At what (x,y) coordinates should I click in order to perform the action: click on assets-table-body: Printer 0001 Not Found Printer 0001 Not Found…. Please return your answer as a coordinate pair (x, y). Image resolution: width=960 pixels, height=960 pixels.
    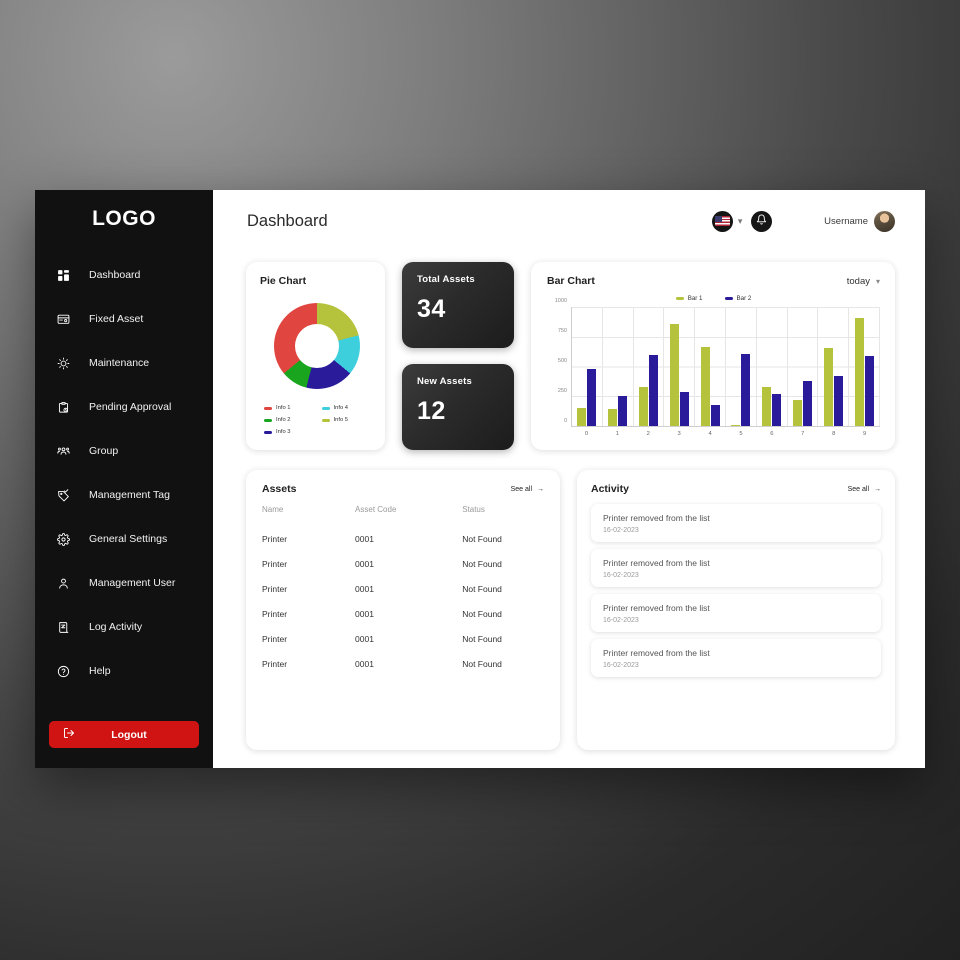
    Looking at the image, I should click on (403, 601).